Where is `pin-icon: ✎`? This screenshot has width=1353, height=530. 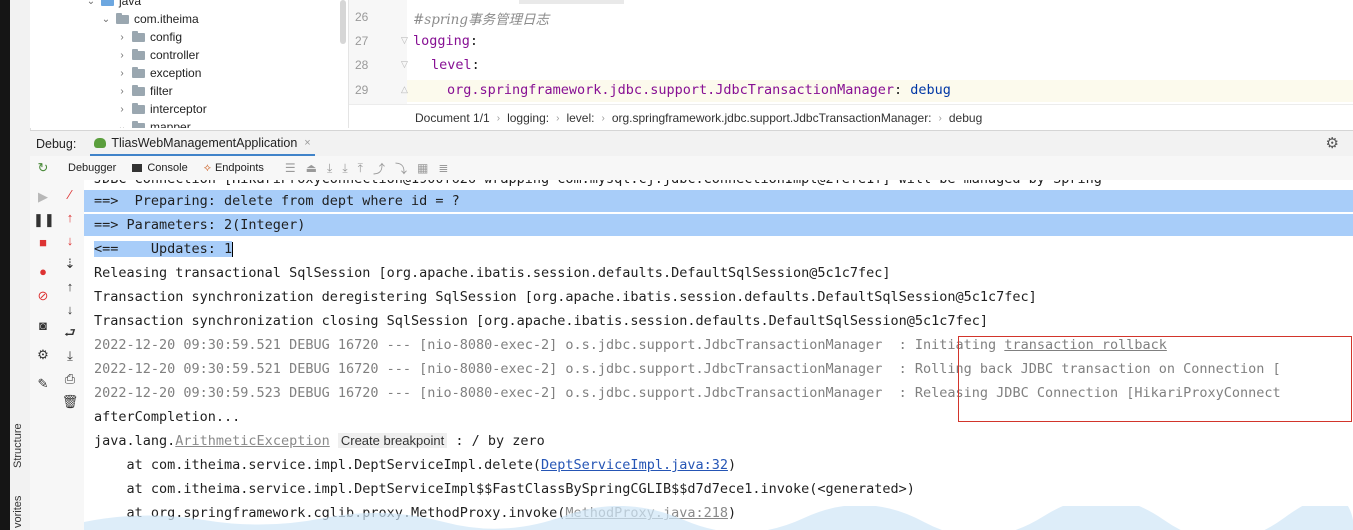
pin-icon: ✎ is located at coordinates (43, 384).